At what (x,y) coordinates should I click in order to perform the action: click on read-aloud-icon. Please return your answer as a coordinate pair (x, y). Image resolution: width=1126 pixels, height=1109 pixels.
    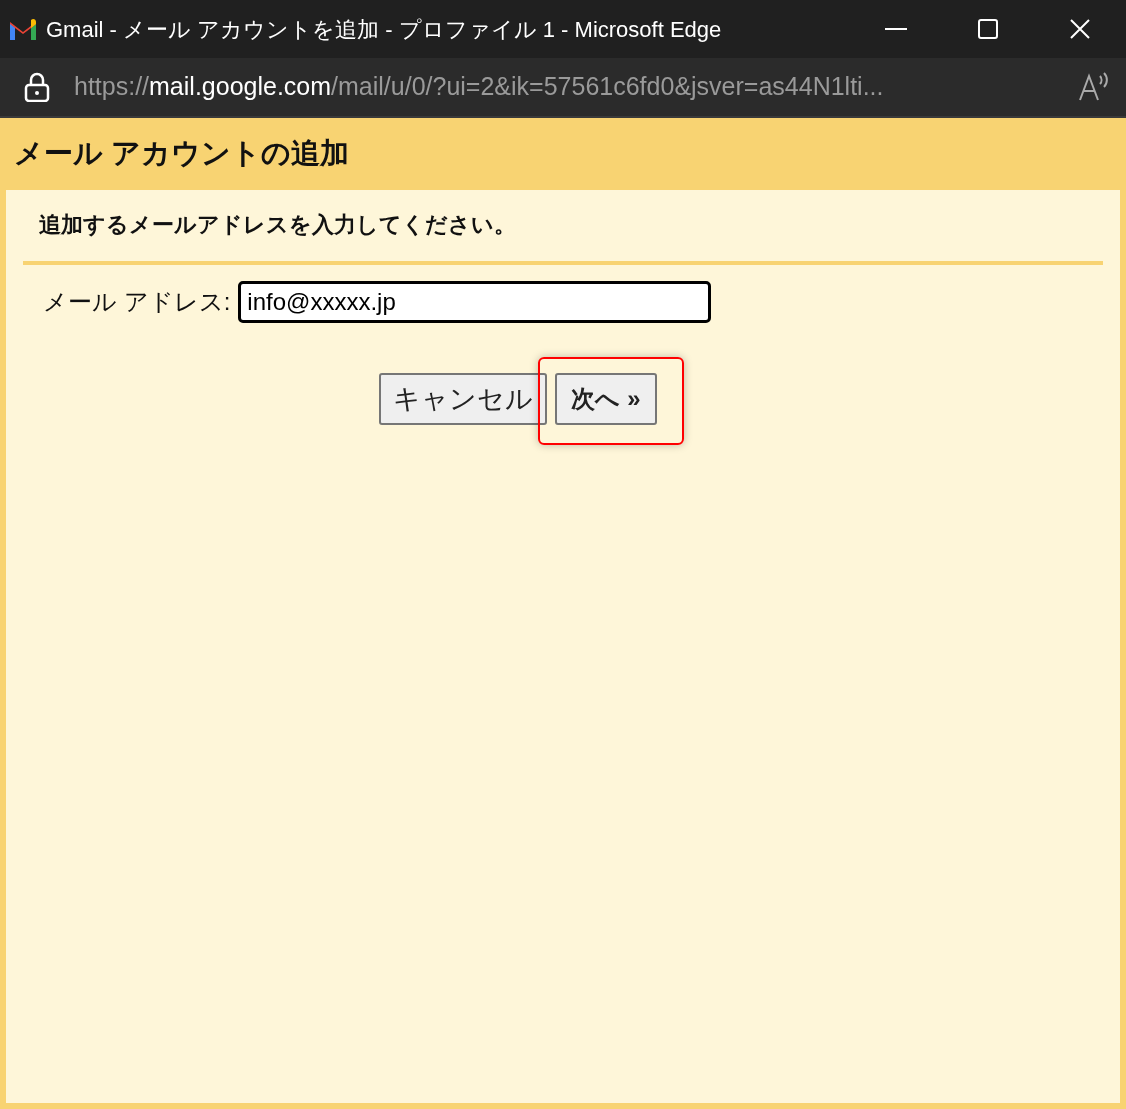
    Looking at the image, I should click on (1094, 87).